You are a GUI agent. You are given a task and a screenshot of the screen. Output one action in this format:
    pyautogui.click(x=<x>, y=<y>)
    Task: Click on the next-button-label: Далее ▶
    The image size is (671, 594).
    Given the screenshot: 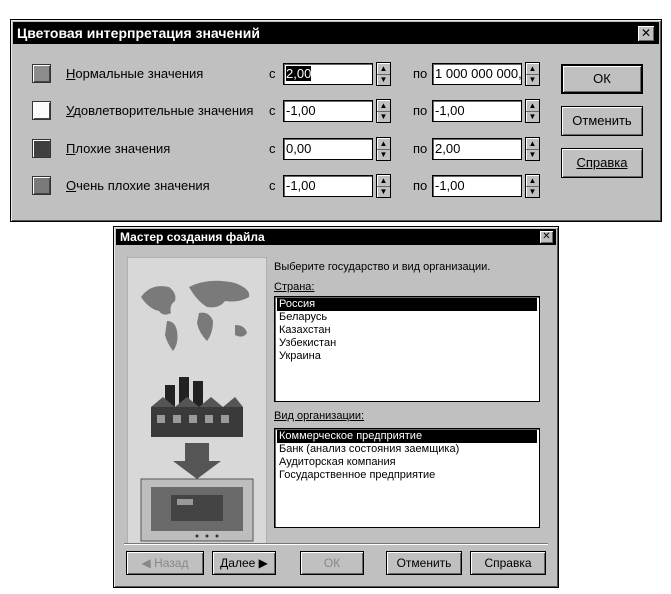 What is the action you would take?
    pyautogui.click(x=244, y=563)
    